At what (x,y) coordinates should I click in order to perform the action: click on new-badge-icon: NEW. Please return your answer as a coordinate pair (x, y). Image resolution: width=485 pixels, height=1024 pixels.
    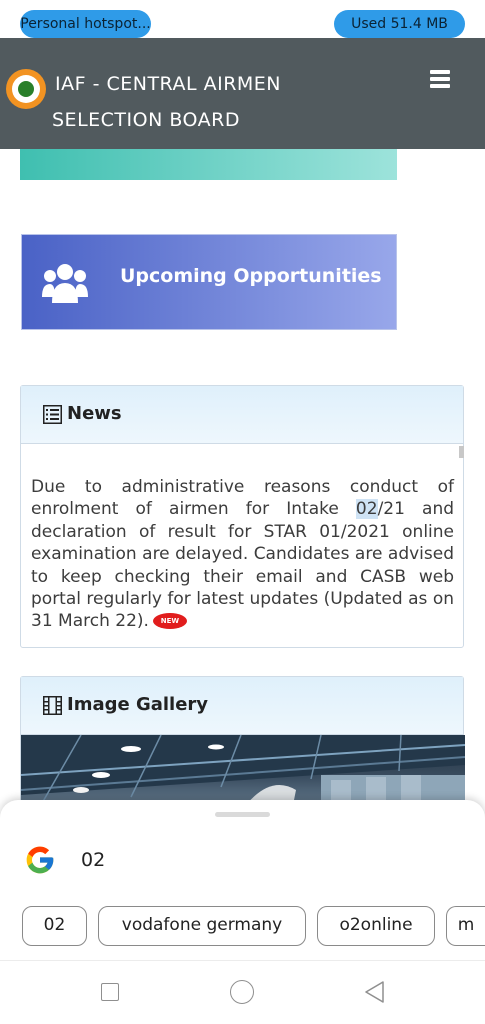
    Looking at the image, I should click on (169, 621).